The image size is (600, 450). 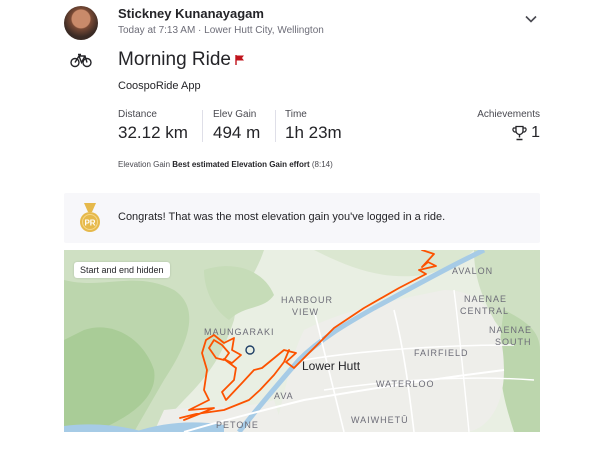 What do you see at coordinates (159, 86) in the screenshot?
I see `device-name: CoospoRide App` at bounding box center [159, 86].